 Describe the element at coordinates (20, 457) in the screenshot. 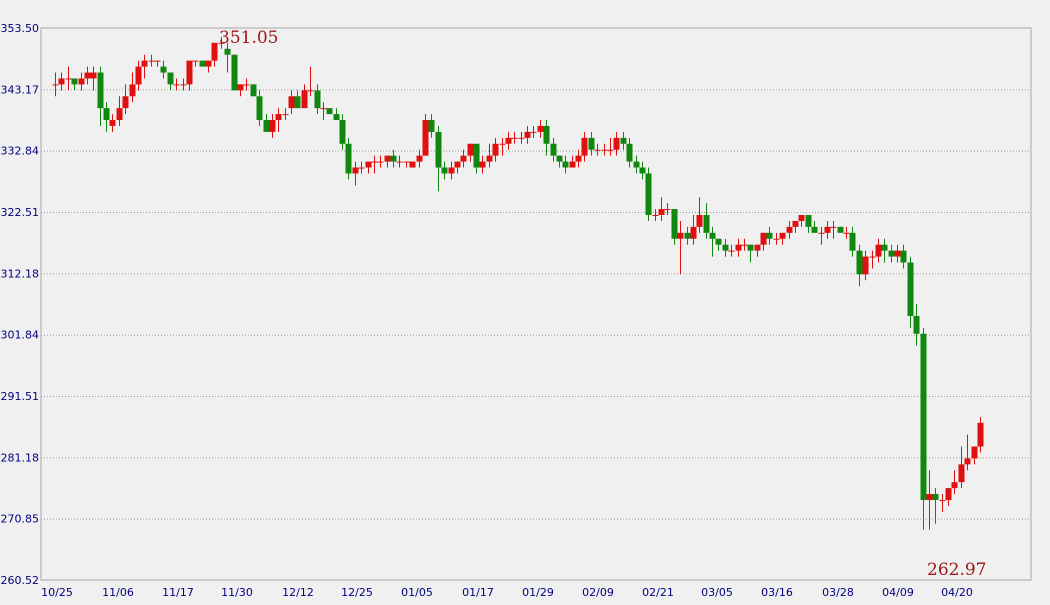

I see `y-tick-label: 281.18` at that location.